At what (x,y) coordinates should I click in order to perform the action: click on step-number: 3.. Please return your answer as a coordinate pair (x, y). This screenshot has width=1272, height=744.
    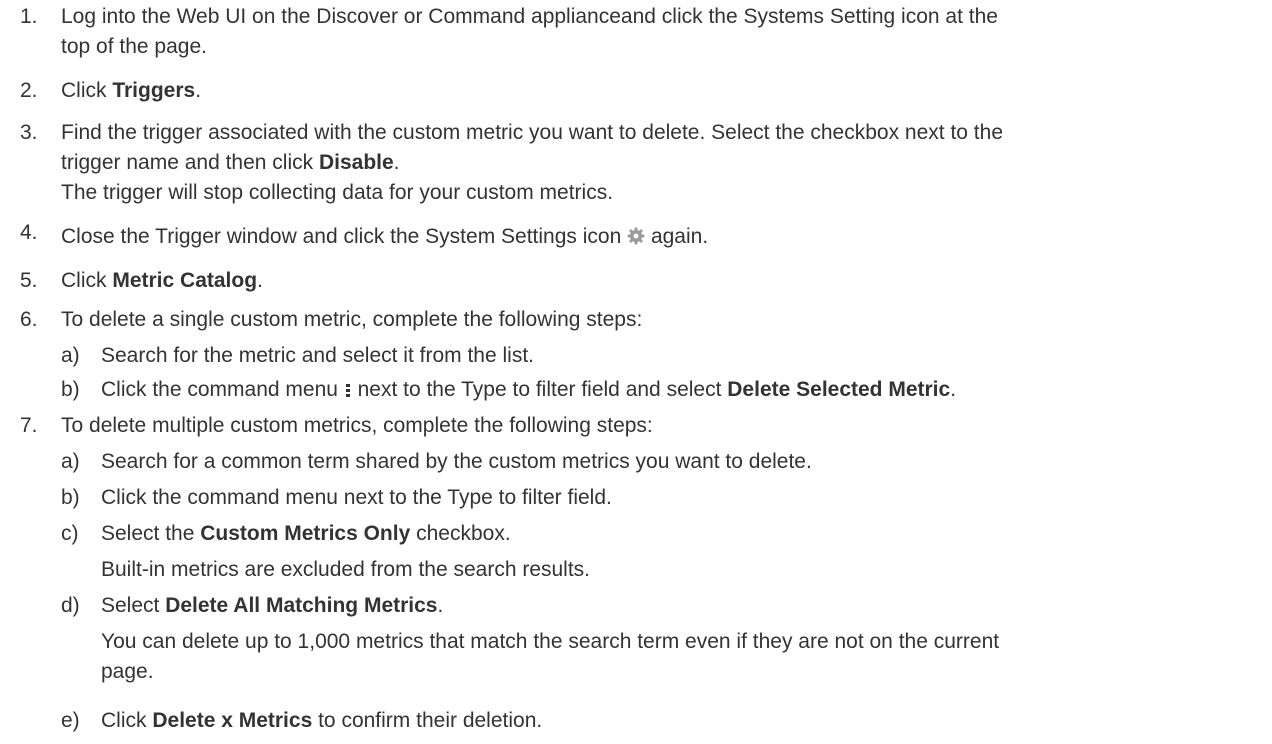
    Looking at the image, I should click on (29, 132).